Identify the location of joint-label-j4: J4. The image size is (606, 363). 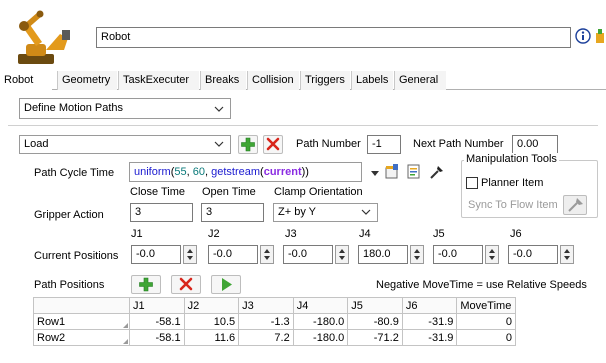
(365, 234).